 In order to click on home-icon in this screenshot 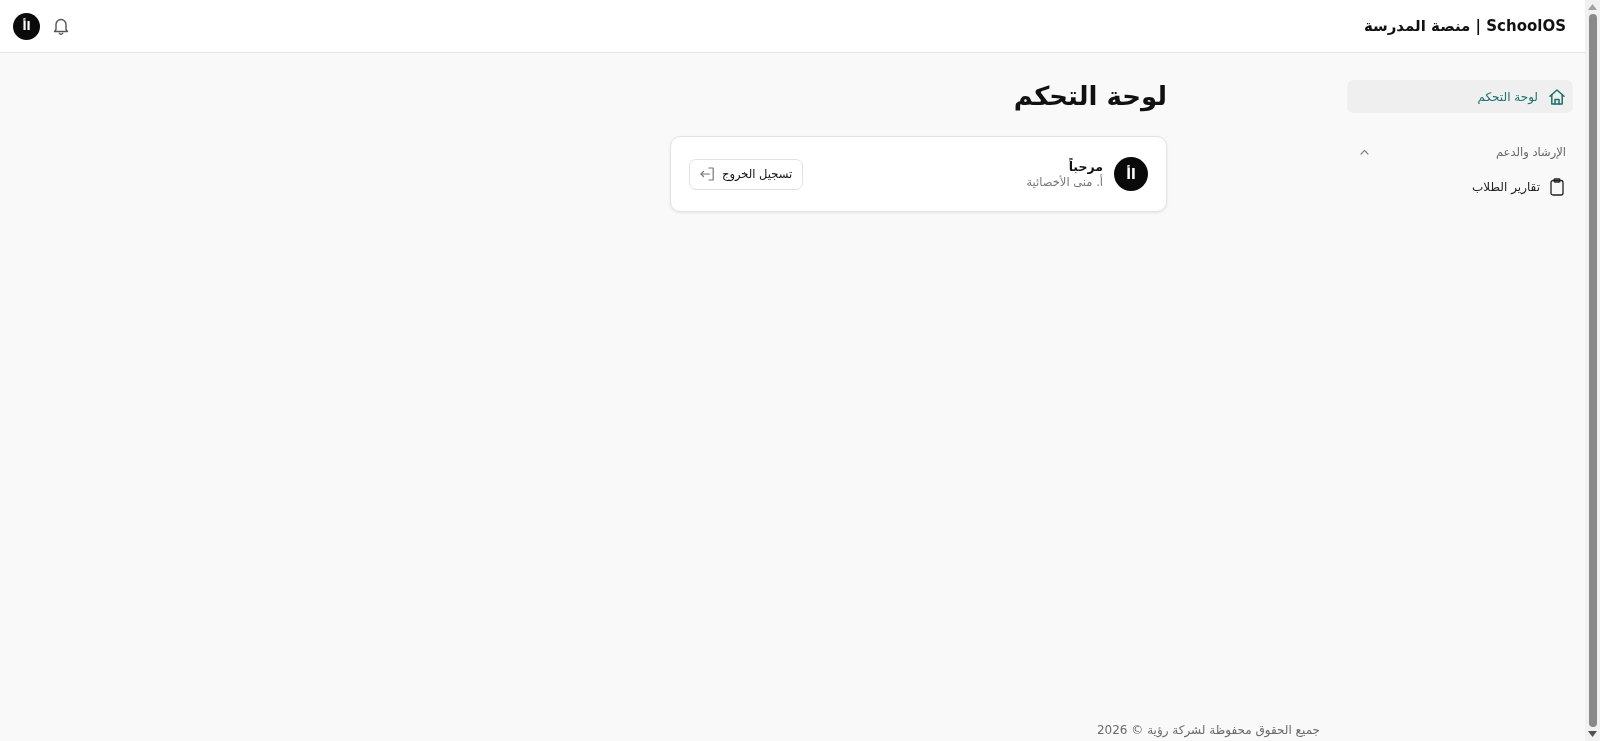, I will do `click(1557, 96)`.